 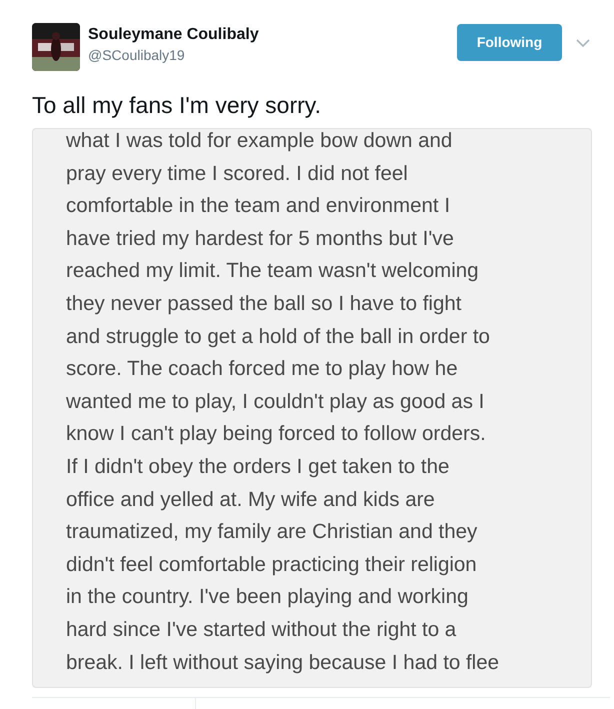 What do you see at coordinates (260, 141) in the screenshot?
I see `note-line: what I was told for example bow down and` at bounding box center [260, 141].